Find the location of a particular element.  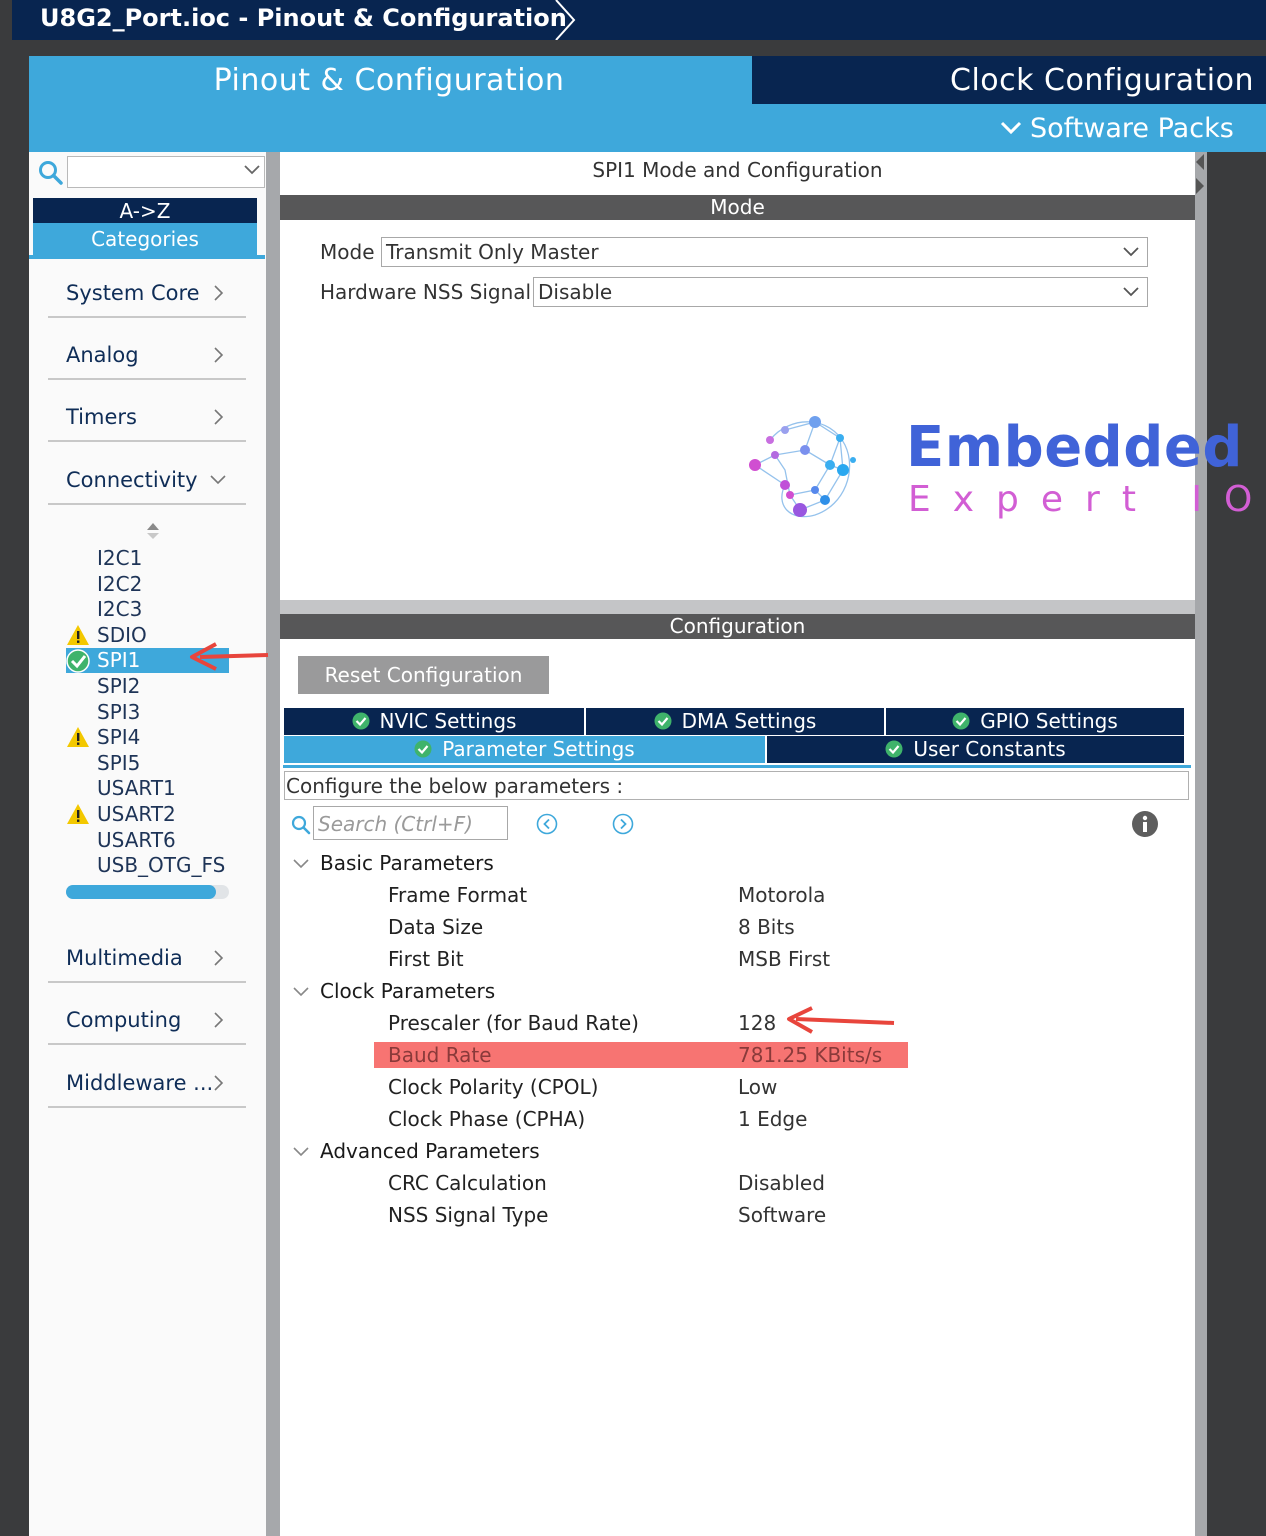

param-value-cpha: 1 Edge is located at coordinates (772, 1119).